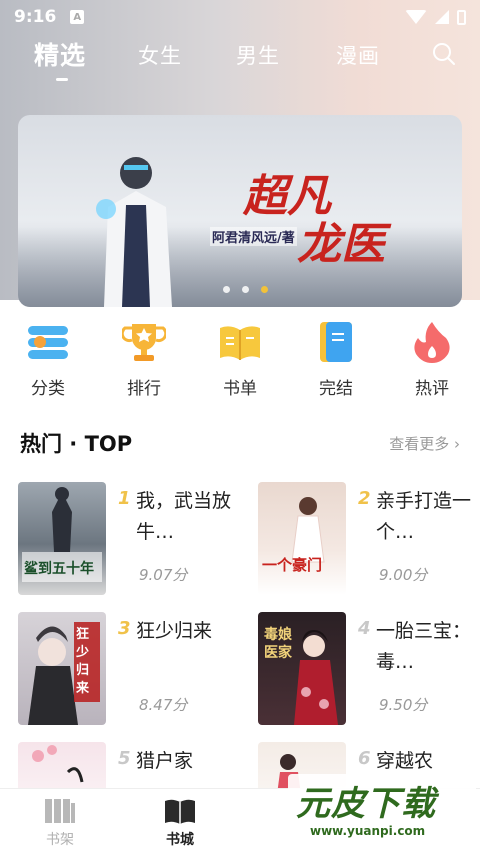 Image resolution: width=480 pixels, height=852 pixels. Describe the element at coordinates (48, 359) in the screenshot. I see `shortcut-category: 分类` at that location.